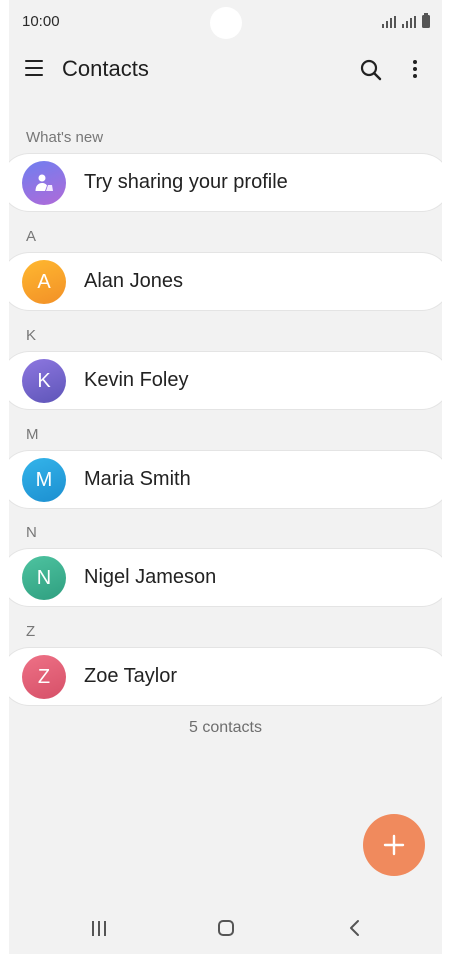 The image size is (451, 954). What do you see at coordinates (31, 631) in the screenshot?
I see `section-header-z: Z` at bounding box center [31, 631].